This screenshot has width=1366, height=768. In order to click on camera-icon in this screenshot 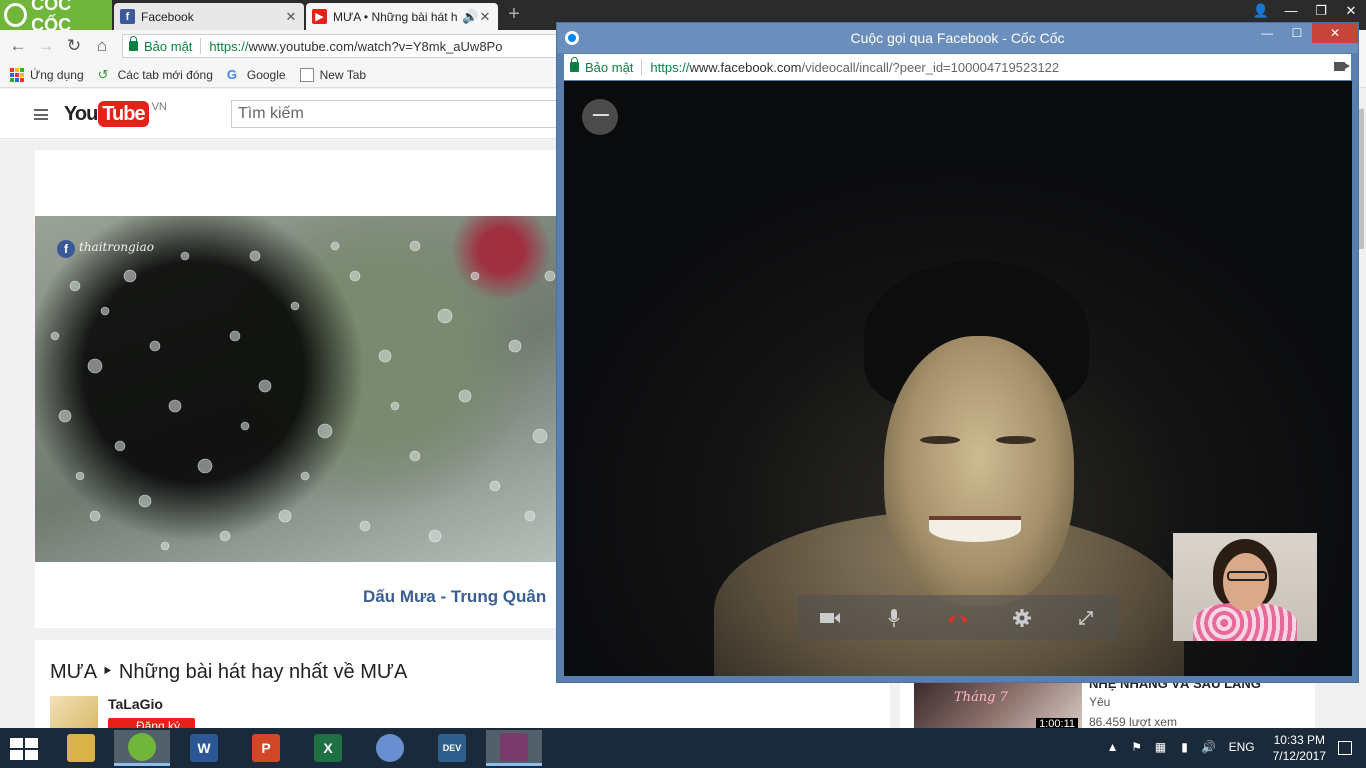, I will do `click(830, 618)`.